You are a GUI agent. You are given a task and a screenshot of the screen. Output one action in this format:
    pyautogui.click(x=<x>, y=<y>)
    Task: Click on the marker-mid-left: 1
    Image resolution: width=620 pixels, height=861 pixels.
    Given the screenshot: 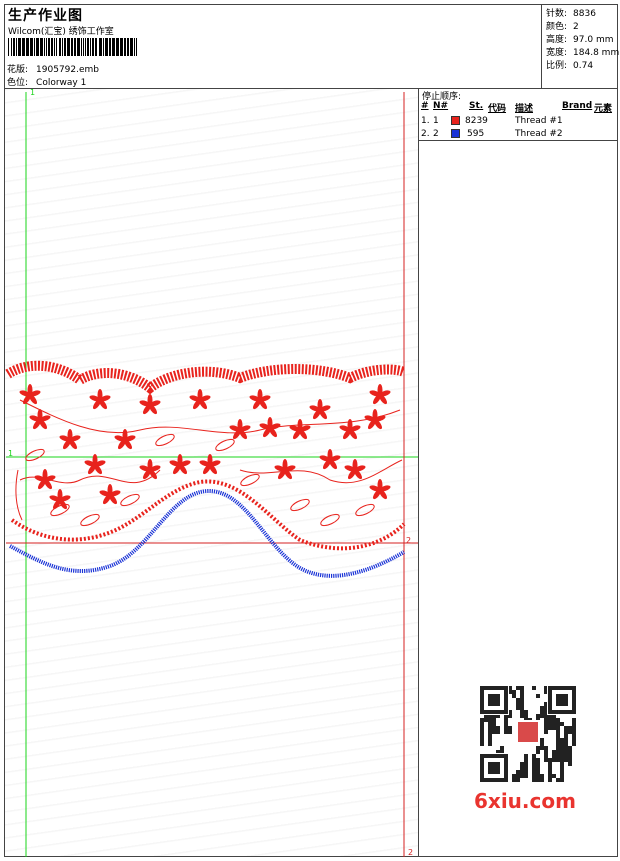 What is the action you would take?
    pyautogui.click(x=11, y=453)
    